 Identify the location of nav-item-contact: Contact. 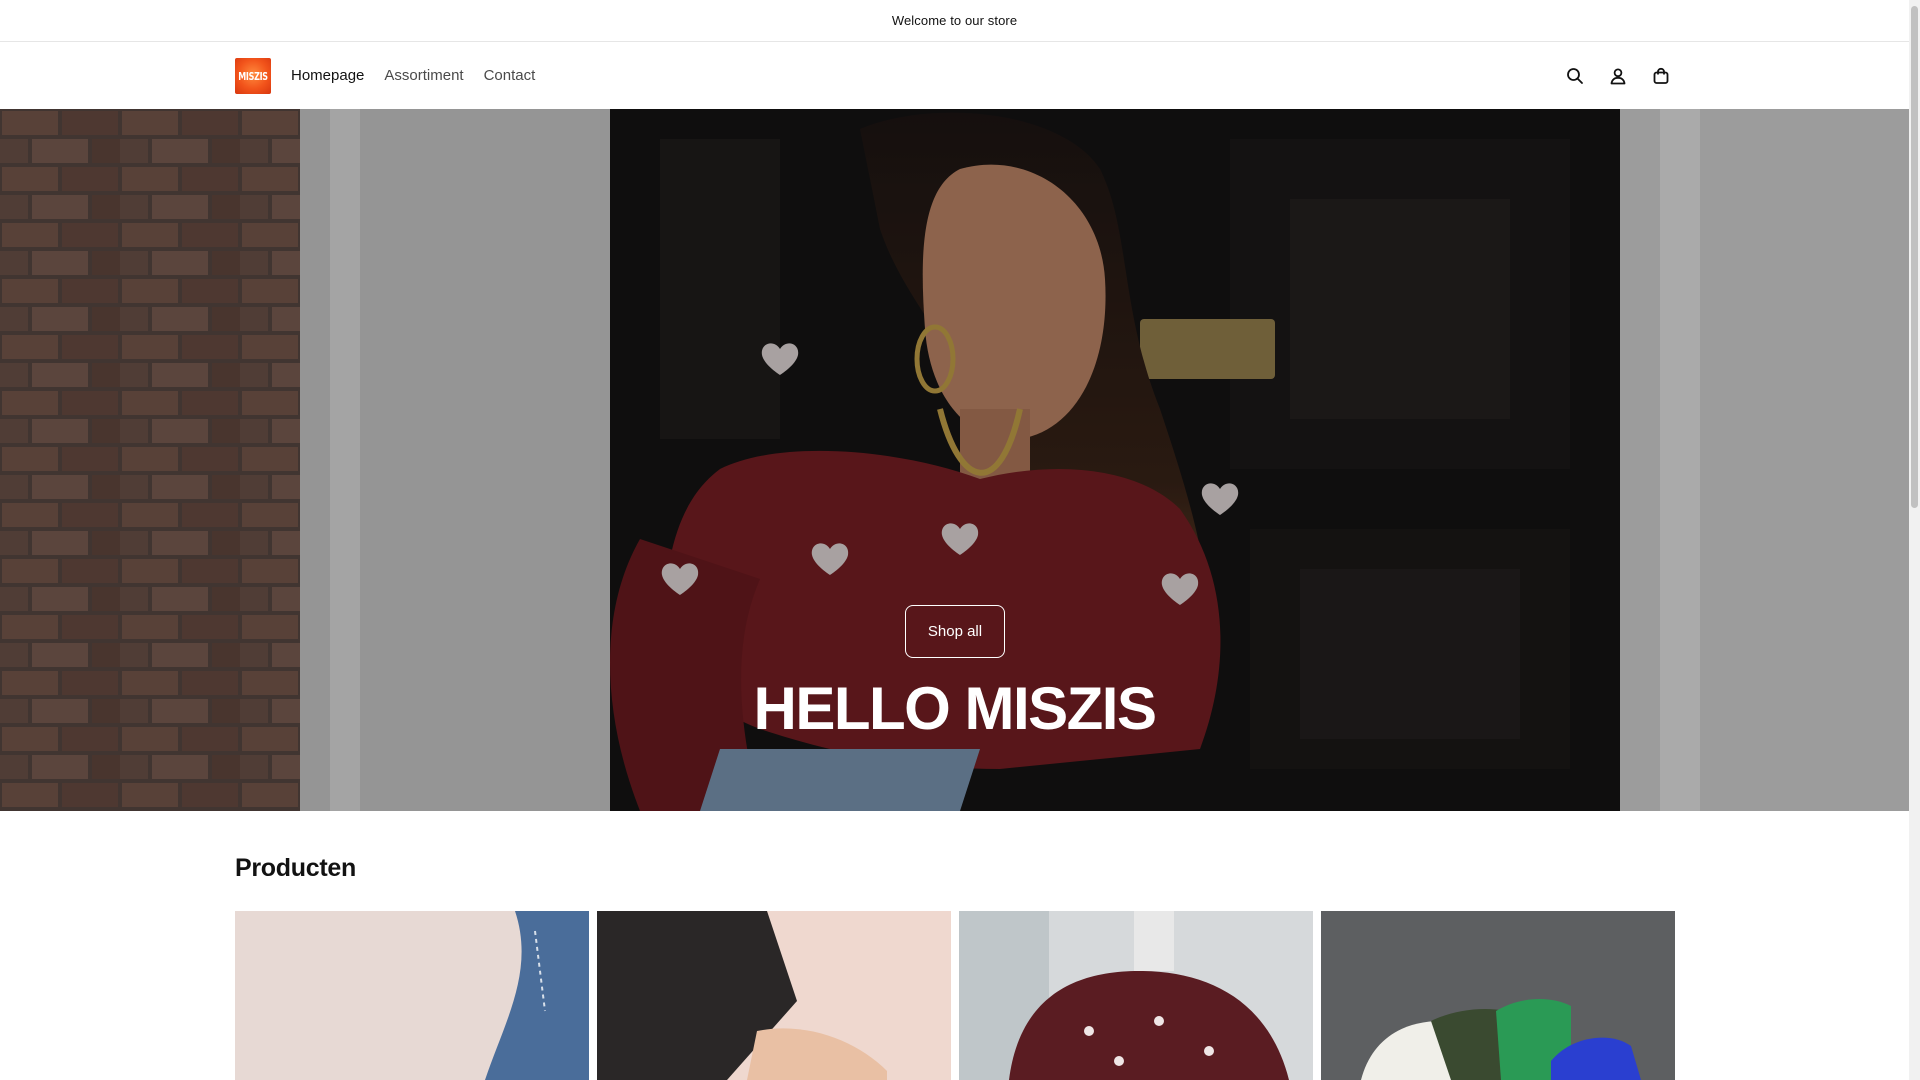
(510, 75).